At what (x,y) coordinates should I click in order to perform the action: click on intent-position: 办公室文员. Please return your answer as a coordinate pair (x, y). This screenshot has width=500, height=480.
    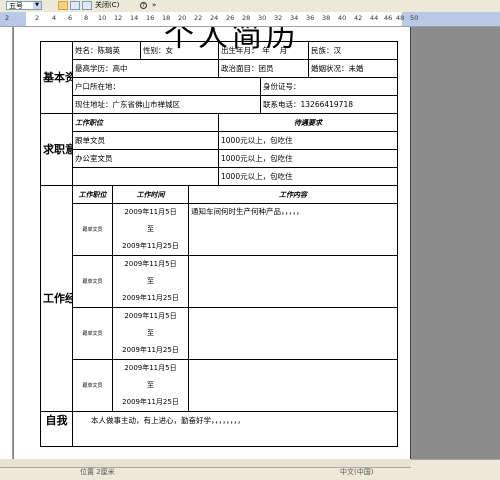
    Looking at the image, I should click on (145, 158).